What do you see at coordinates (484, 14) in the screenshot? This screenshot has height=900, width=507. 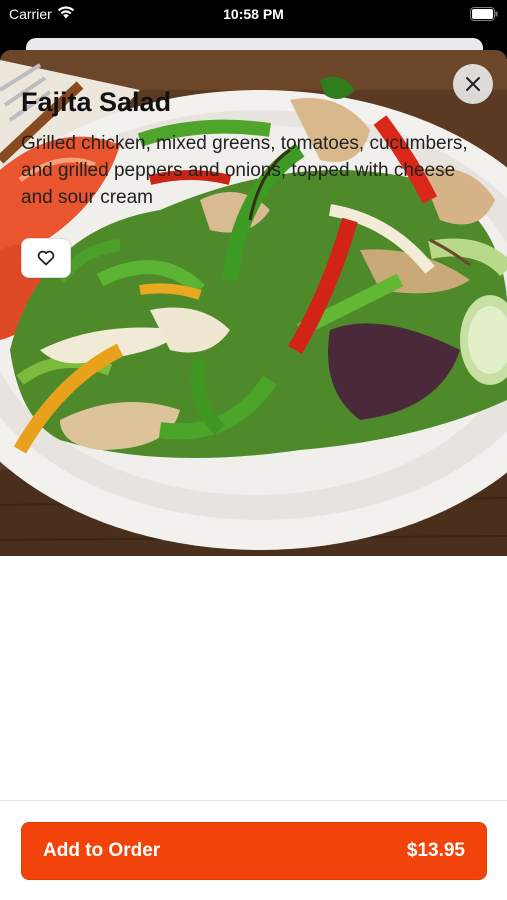 I see `battery-icon` at bounding box center [484, 14].